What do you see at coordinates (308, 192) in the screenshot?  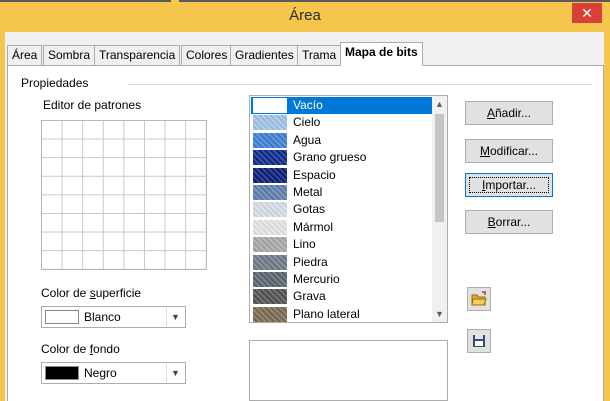 I see `bitmap-list-item-label: Metal` at bounding box center [308, 192].